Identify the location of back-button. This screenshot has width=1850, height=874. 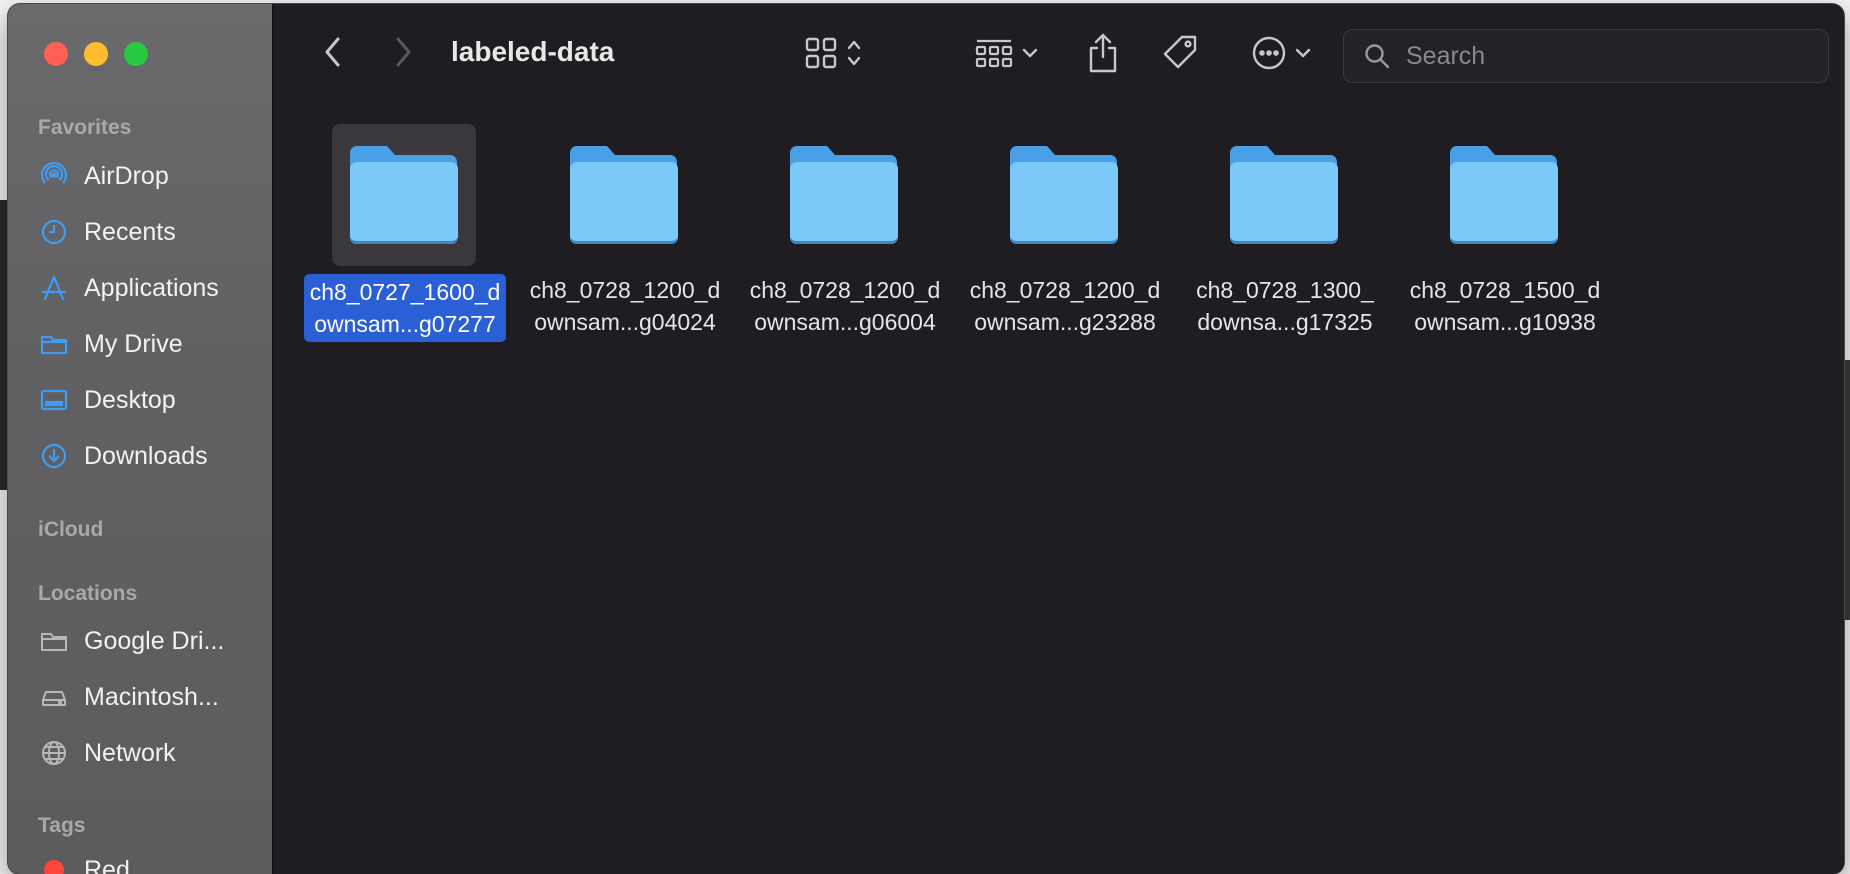
(333, 54).